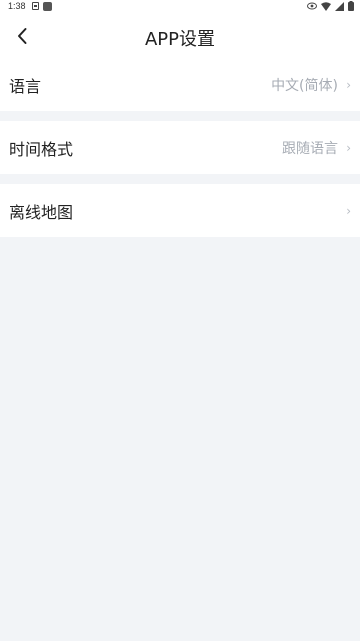  Describe the element at coordinates (47, 6) in the screenshot. I see `app-icon` at that location.